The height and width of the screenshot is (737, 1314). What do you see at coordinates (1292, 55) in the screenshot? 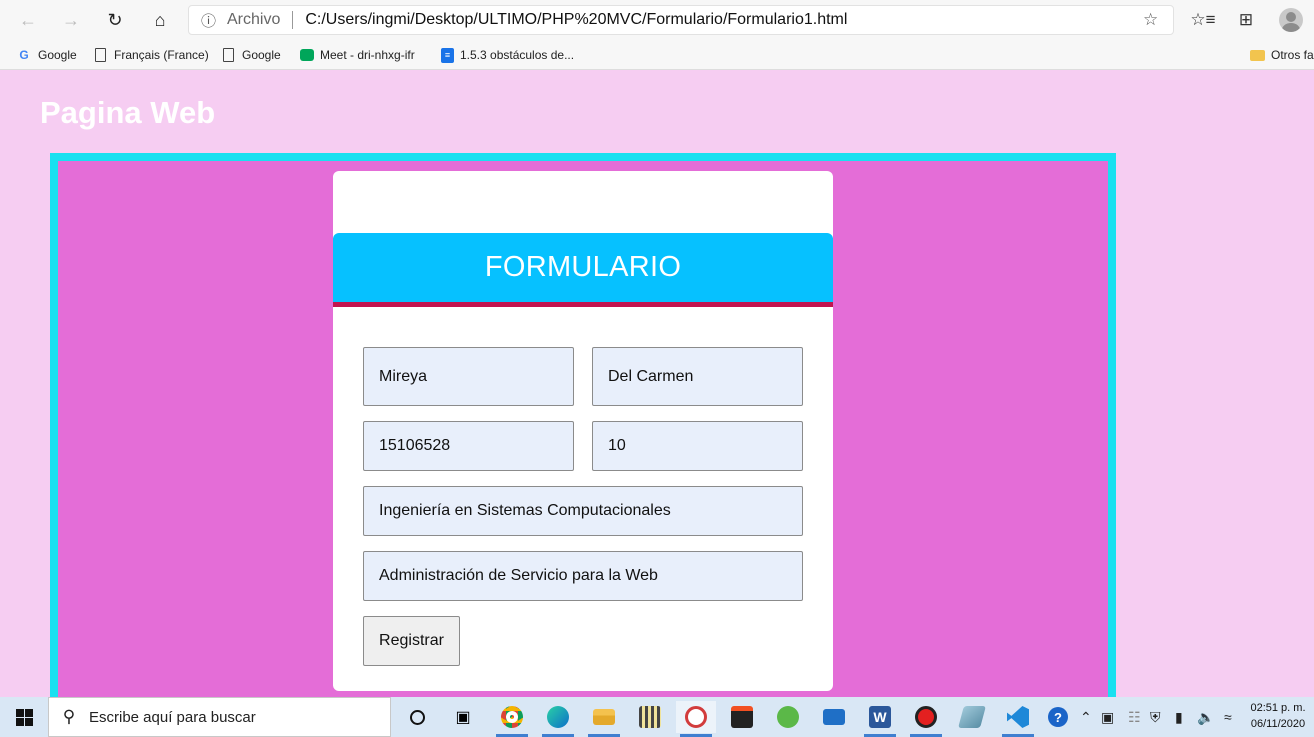
I see `bookmark-label: Otros fa` at bounding box center [1292, 55].